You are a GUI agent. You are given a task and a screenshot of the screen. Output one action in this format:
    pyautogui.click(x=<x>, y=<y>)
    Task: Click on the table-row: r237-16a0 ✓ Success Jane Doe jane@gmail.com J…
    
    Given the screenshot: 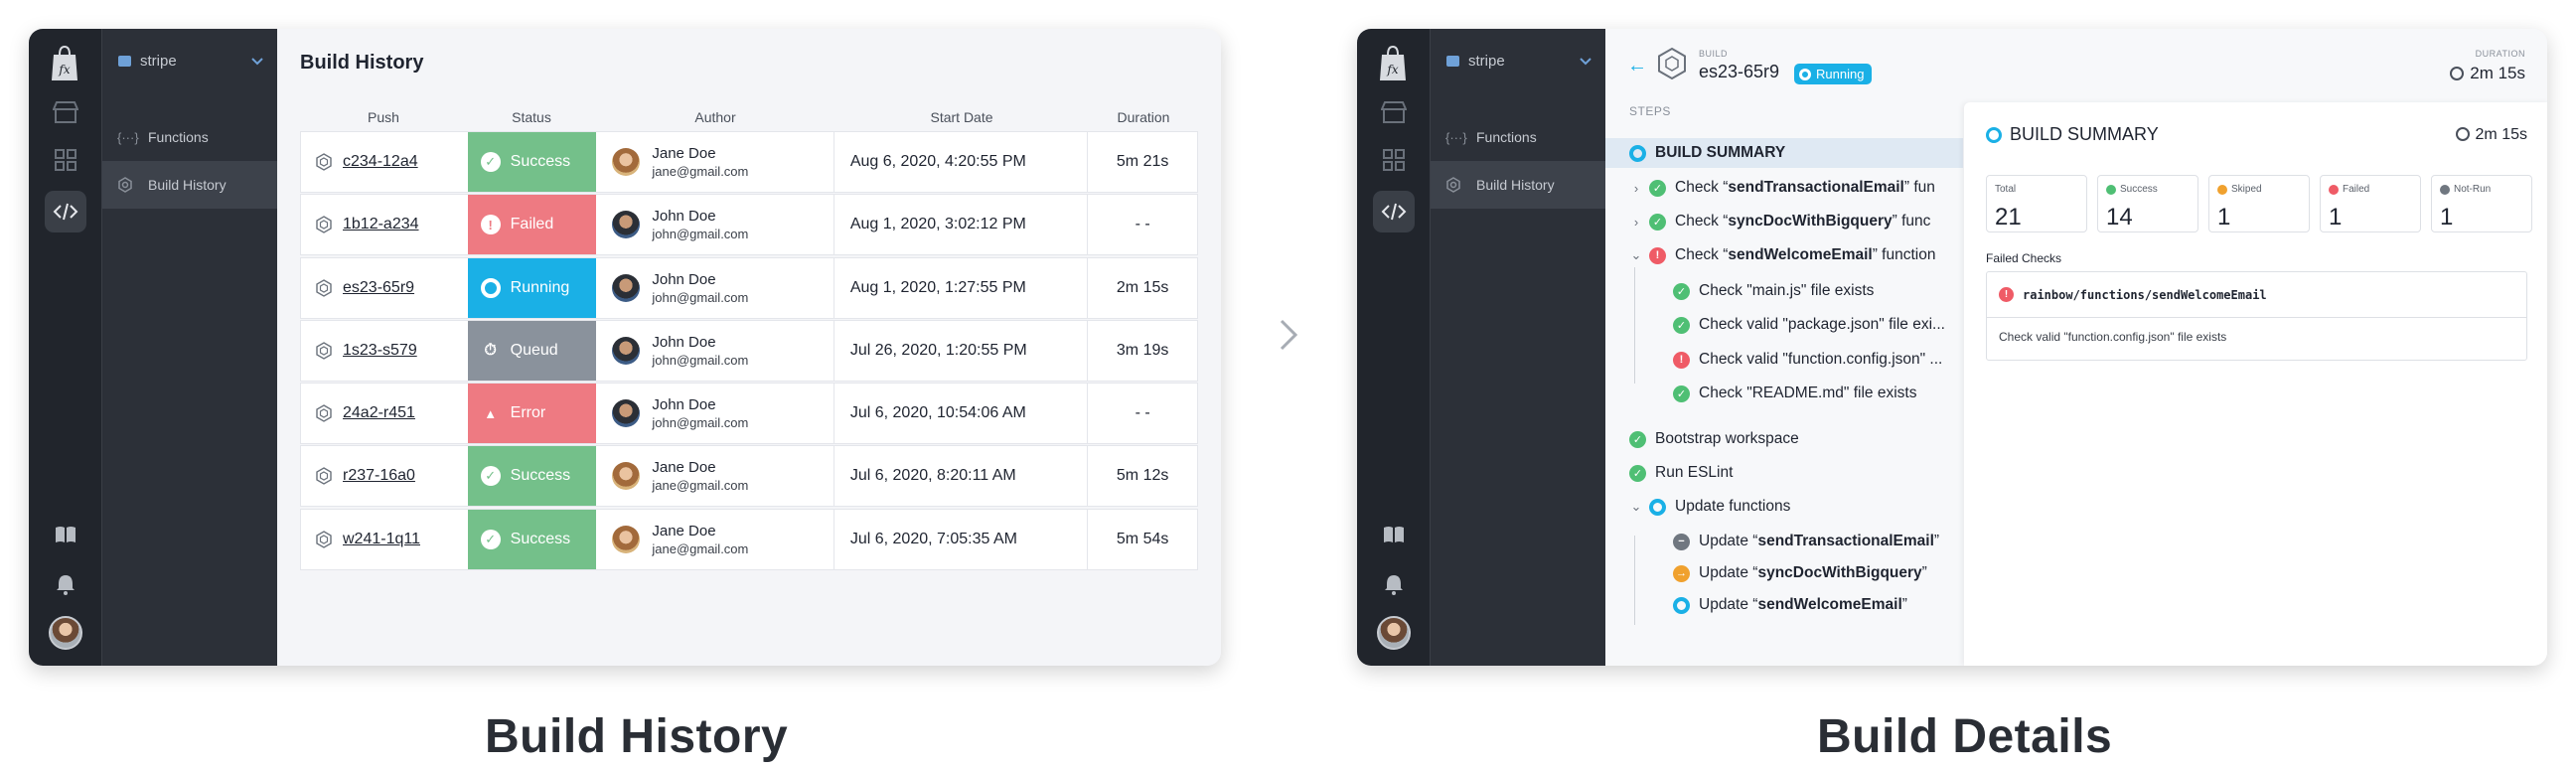 What is the action you would take?
    pyautogui.click(x=749, y=476)
    